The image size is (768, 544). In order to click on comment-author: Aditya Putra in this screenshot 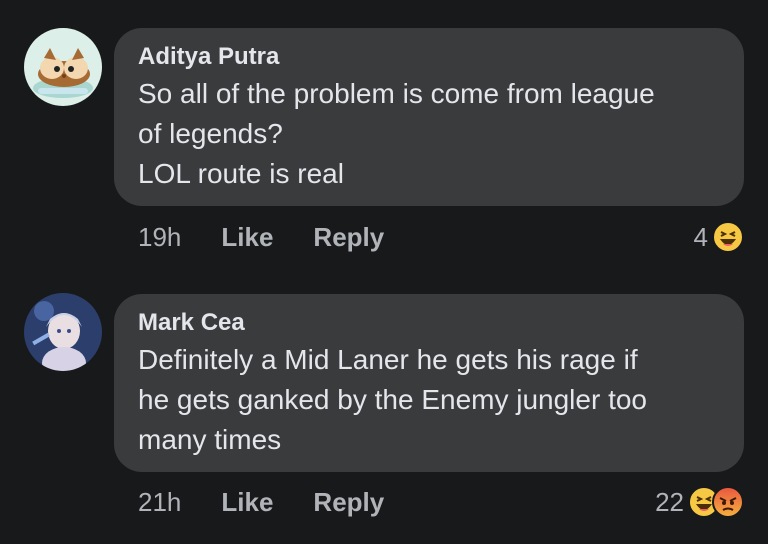, I will do `click(429, 57)`.